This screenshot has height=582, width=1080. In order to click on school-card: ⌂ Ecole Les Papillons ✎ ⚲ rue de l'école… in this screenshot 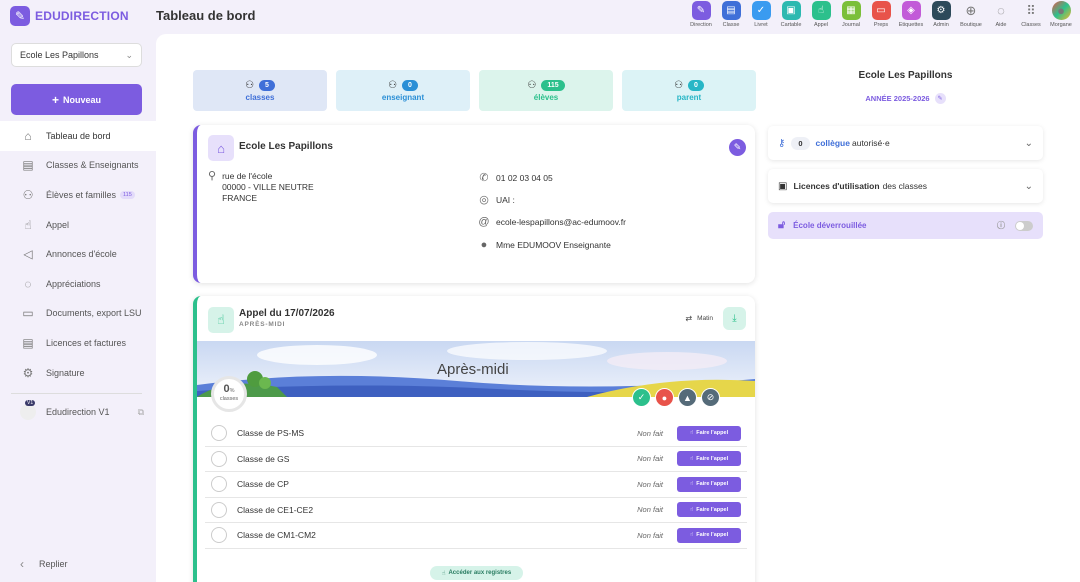, I will do `click(474, 204)`.